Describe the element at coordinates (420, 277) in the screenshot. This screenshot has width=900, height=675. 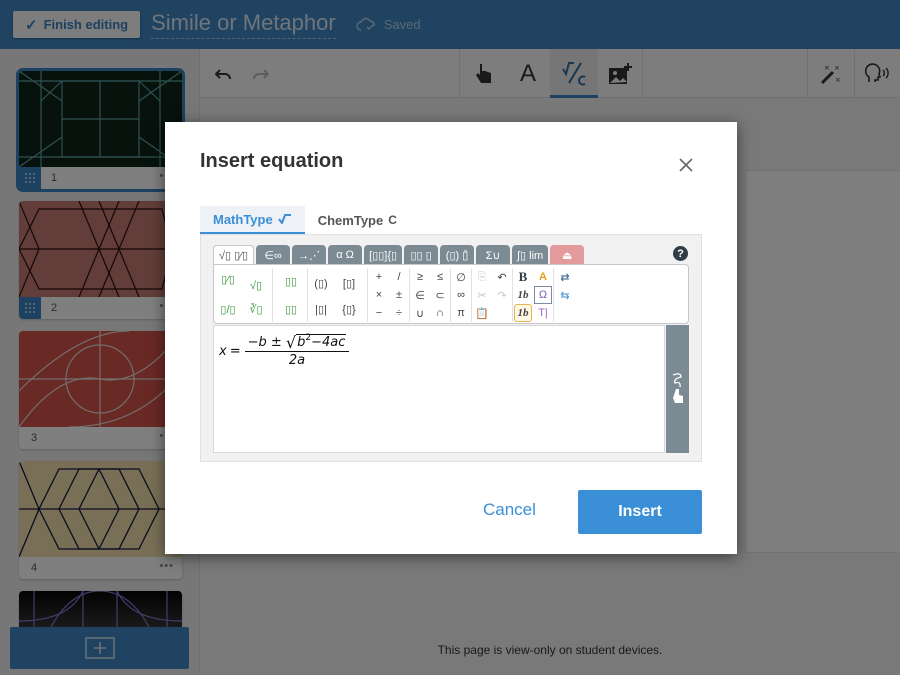
I see `geq-button: ≥` at that location.